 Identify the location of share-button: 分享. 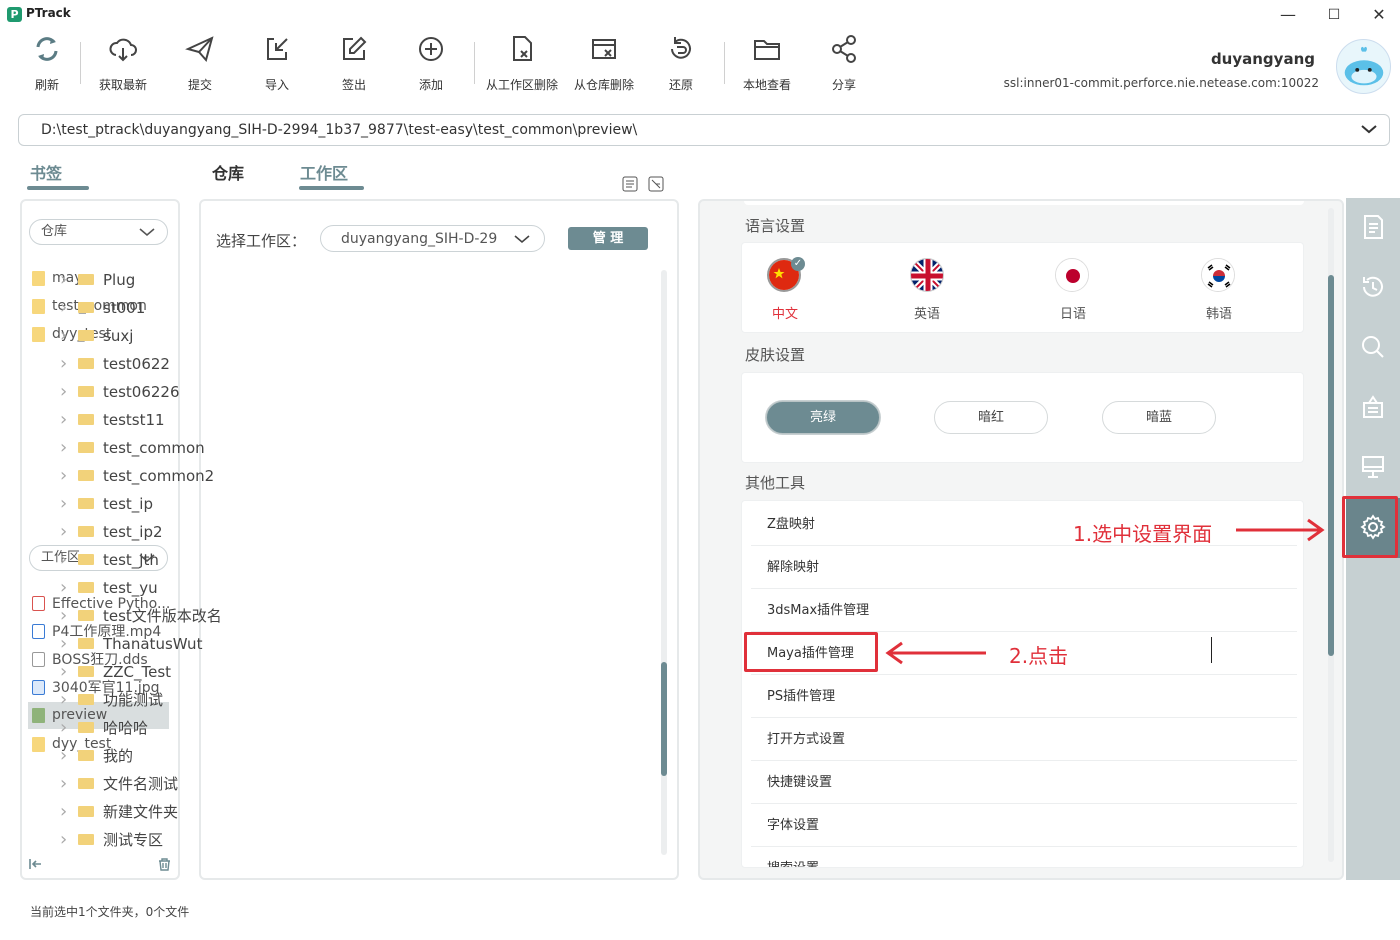
(844, 66).